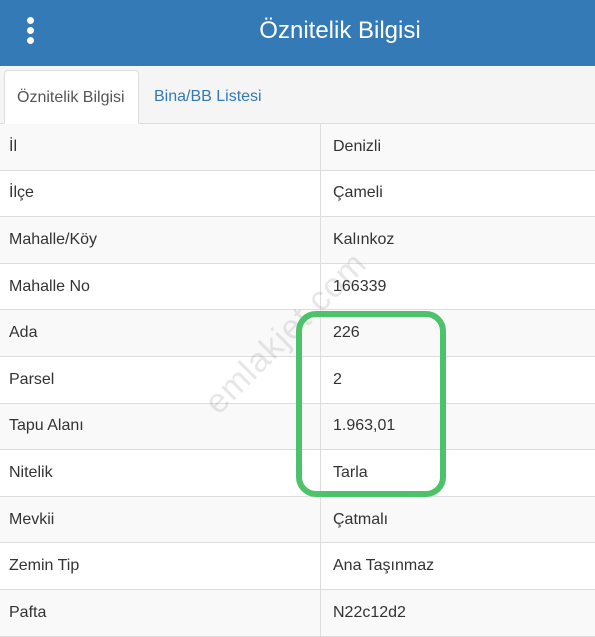 This screenshot has width=595, height=637. What do you see at coordinates (384, 566) in the screenshot?
I see `row-value: Ana Taşınmaz` at bounding box center [384, 566].